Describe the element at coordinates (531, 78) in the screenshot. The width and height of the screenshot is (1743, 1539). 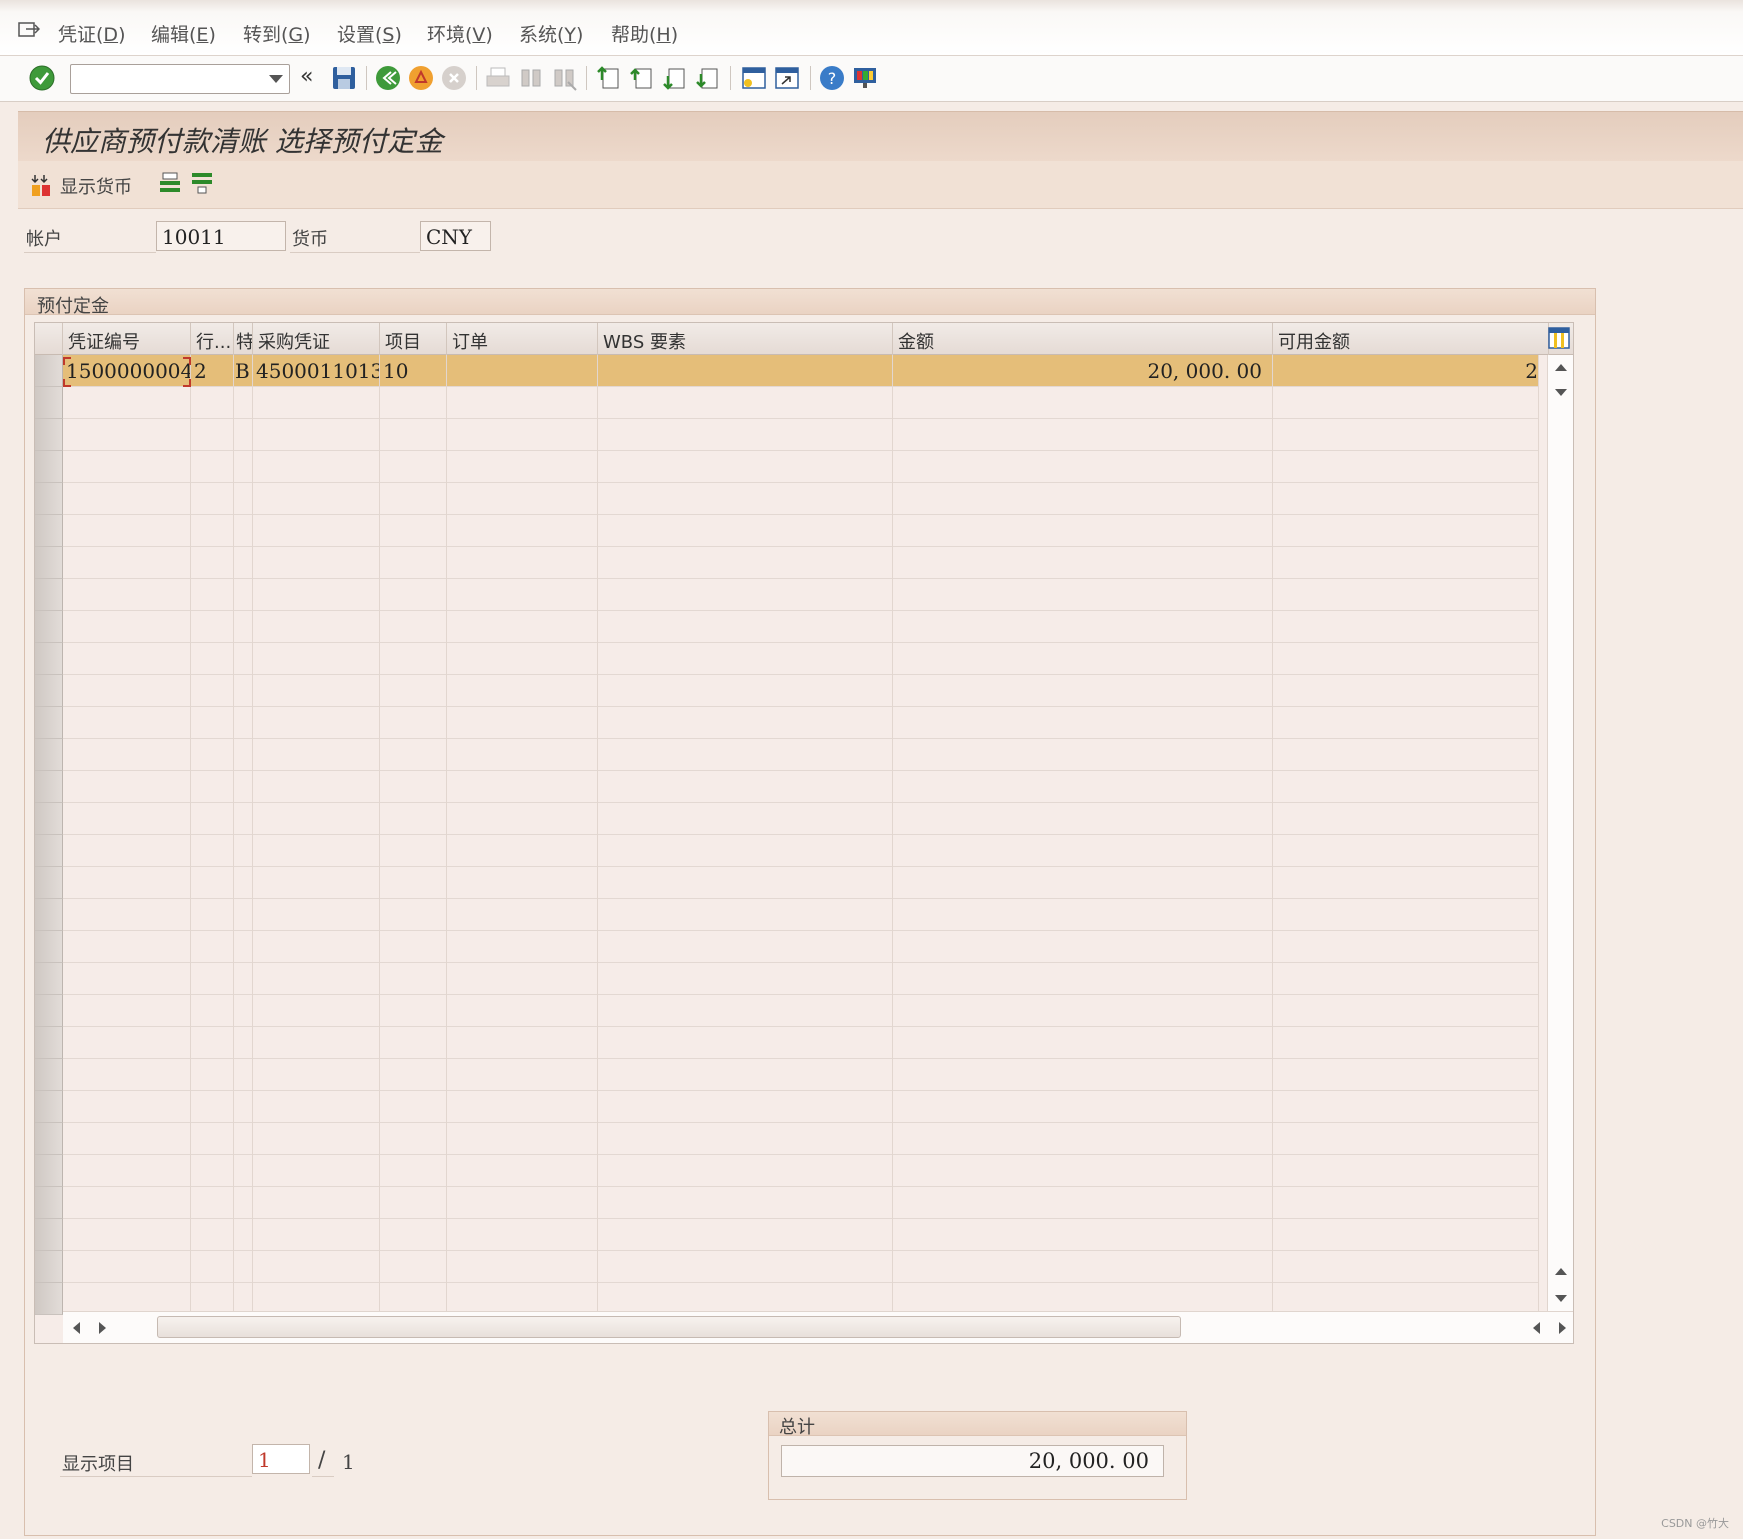
I see `find-icon` at that location.